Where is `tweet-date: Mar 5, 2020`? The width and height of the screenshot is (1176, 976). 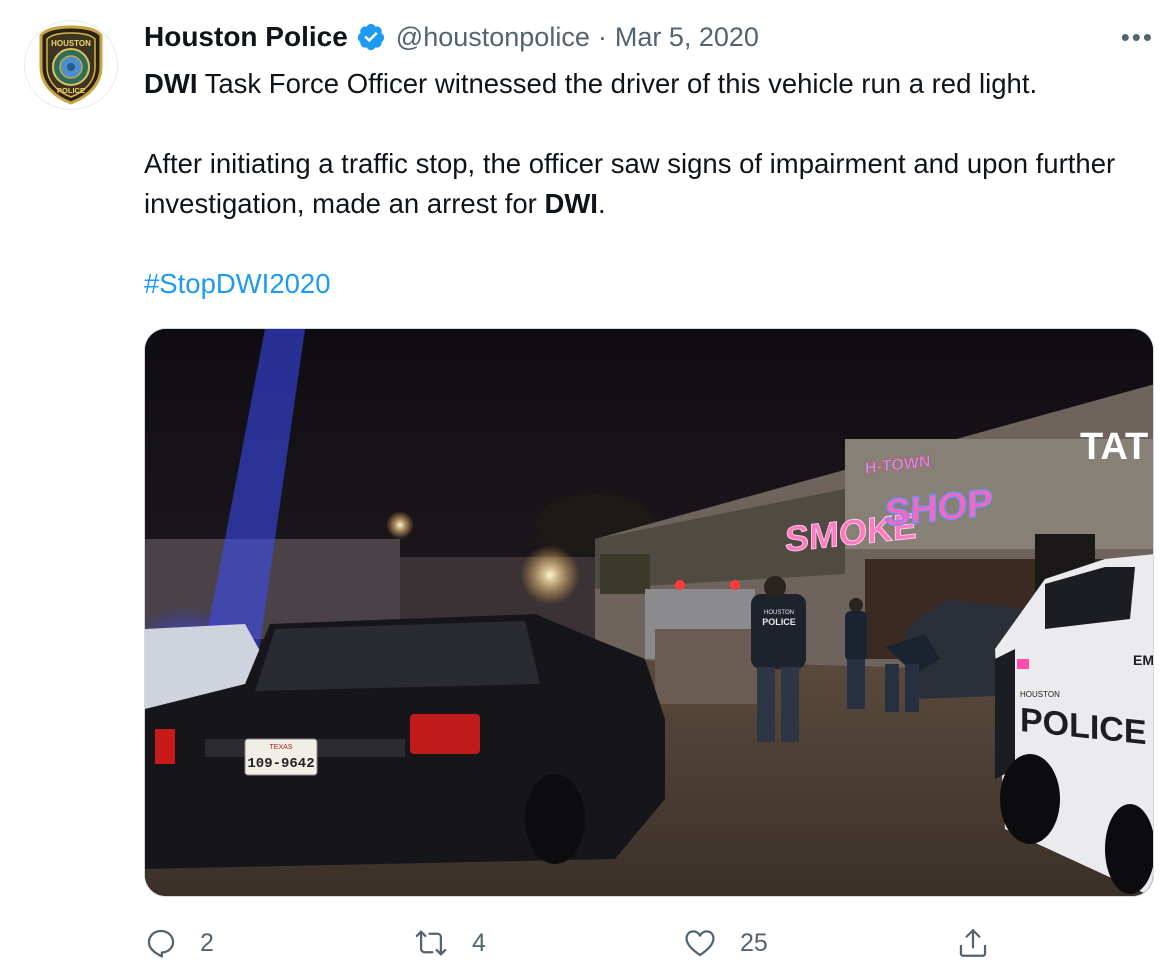 tweet-date: Mar 5, 2020 is located at coordinates (687, 37).